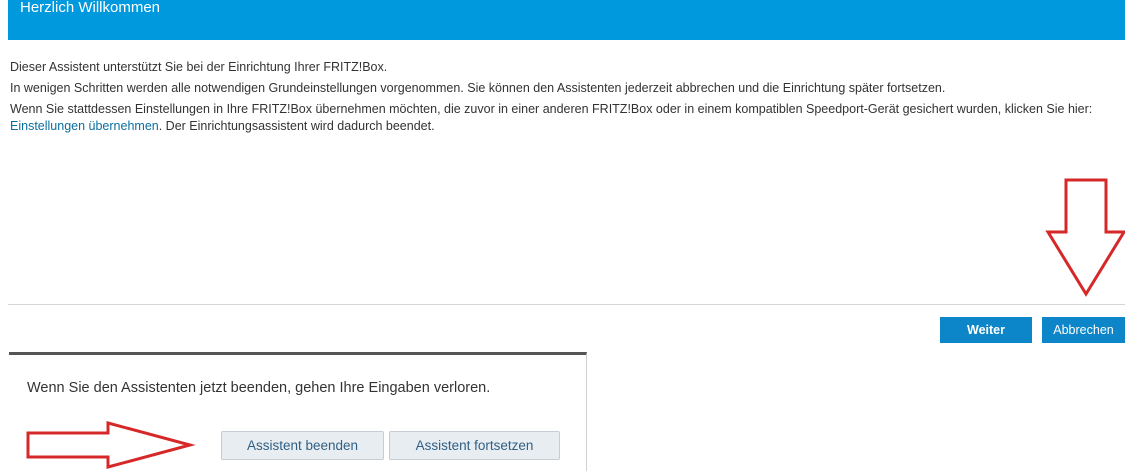 Image resolution: width=1125 pixels, height=471 pixels. I want to click on cancel-button: Abbrechen, so click(1083, 330).